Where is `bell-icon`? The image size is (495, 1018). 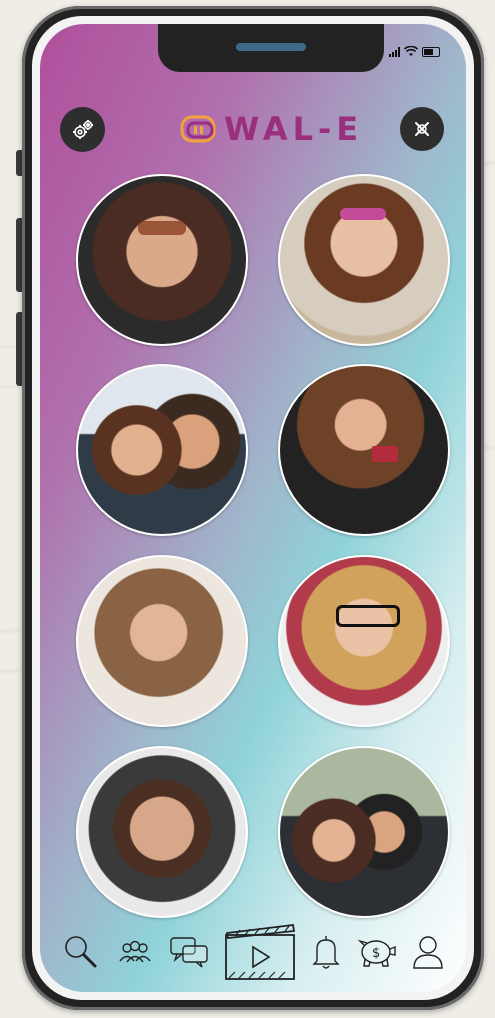
bell-icon is located at coordinates (326, 952).